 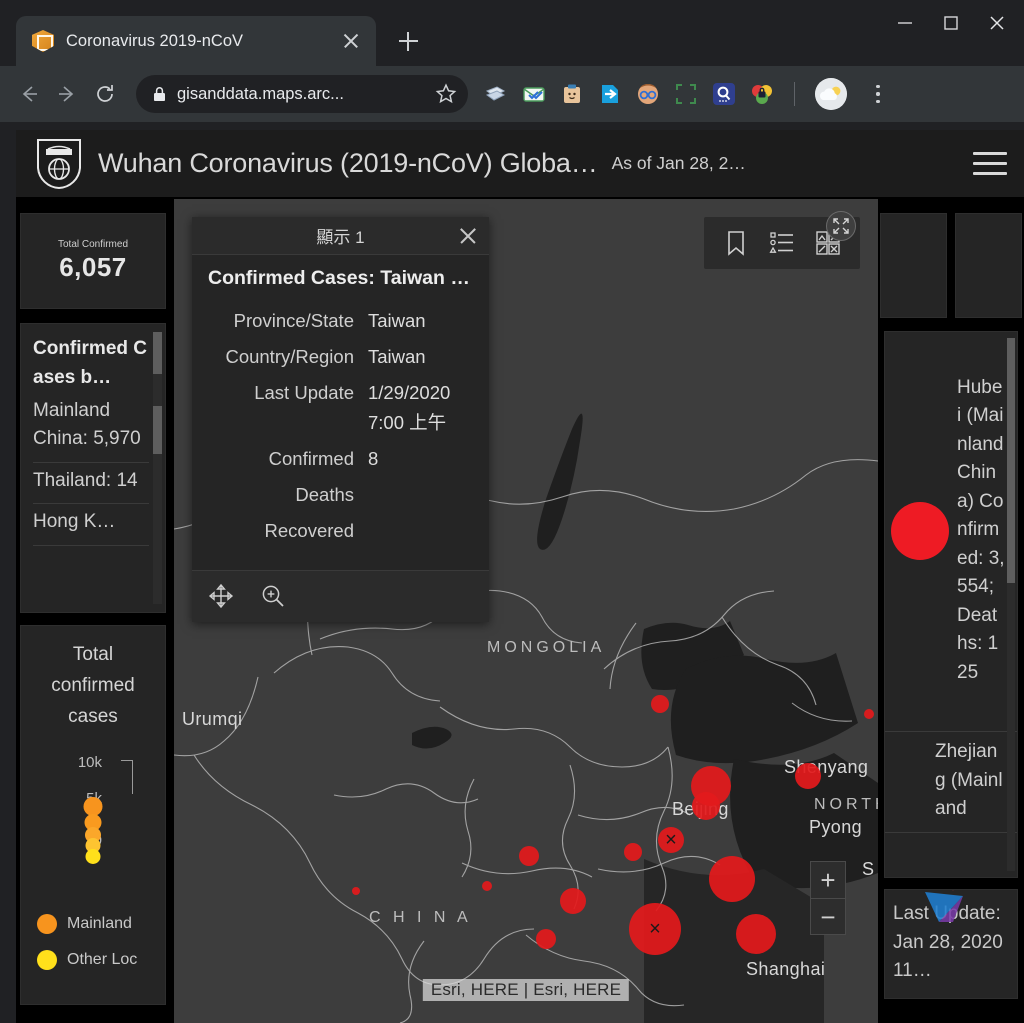 I want to click on tab-close-icon, so click(x=351, y=41).